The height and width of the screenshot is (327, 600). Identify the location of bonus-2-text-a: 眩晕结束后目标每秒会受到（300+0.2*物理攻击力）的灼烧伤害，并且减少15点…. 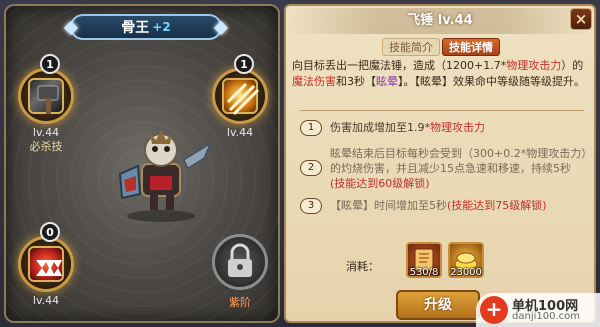
(458, 161).